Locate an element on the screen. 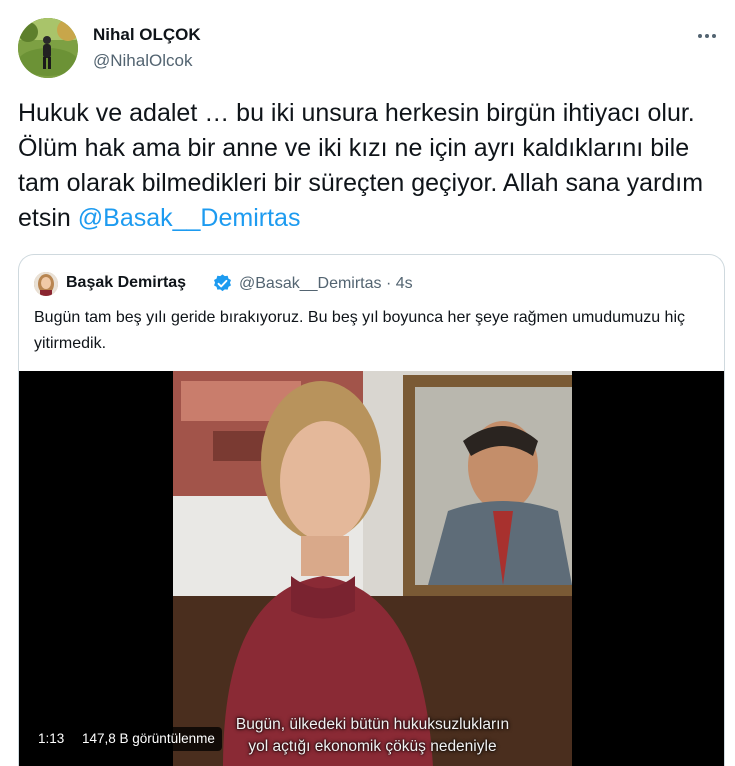 The width and height of the screenshot is (735, 766). video-subtitle-line1: Bugün, ülkedeki bütün hukuksuzlukların is located at coordinates (372, 724).